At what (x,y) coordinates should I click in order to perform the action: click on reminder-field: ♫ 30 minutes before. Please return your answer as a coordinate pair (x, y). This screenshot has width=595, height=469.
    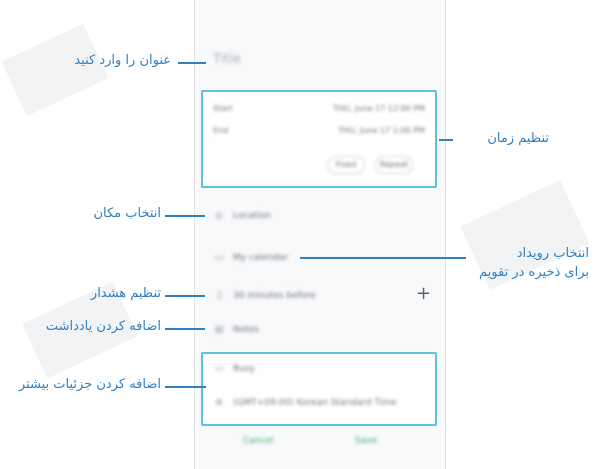
    Looking at the image, I should click on (264, 296).